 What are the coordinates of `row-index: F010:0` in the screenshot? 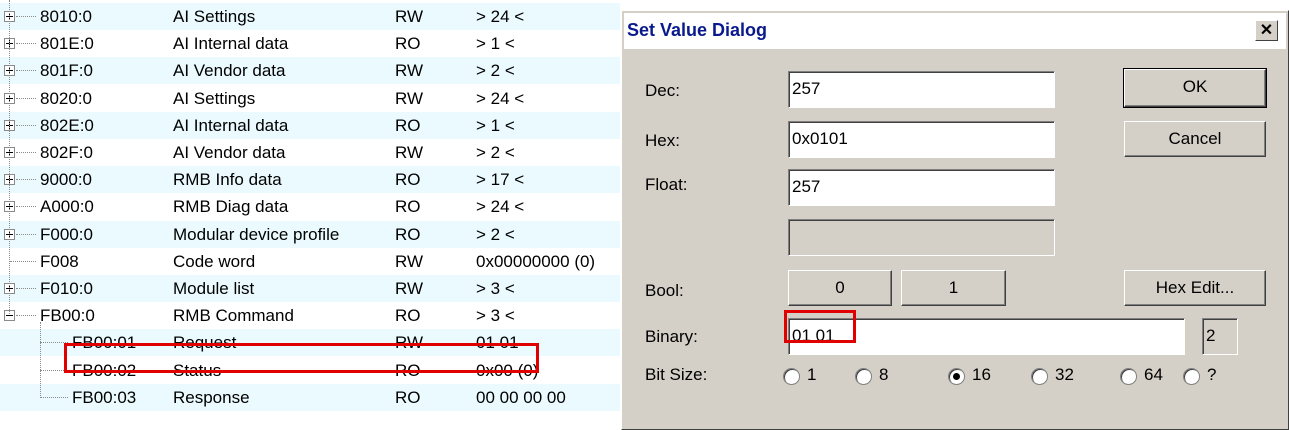 It's located at (66, 288).